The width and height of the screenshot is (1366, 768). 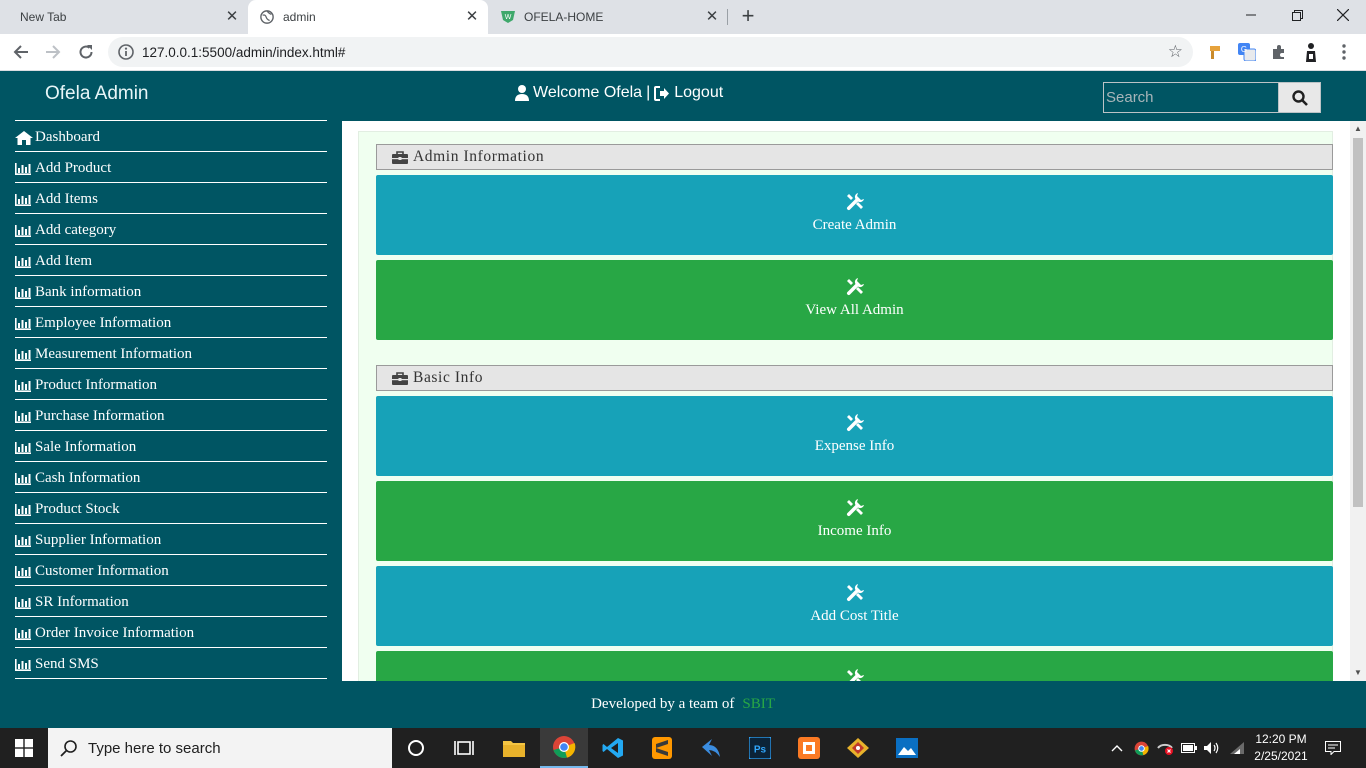 I want to click on sidebar-item-label: Employee Information, so click(x=103, y=323).